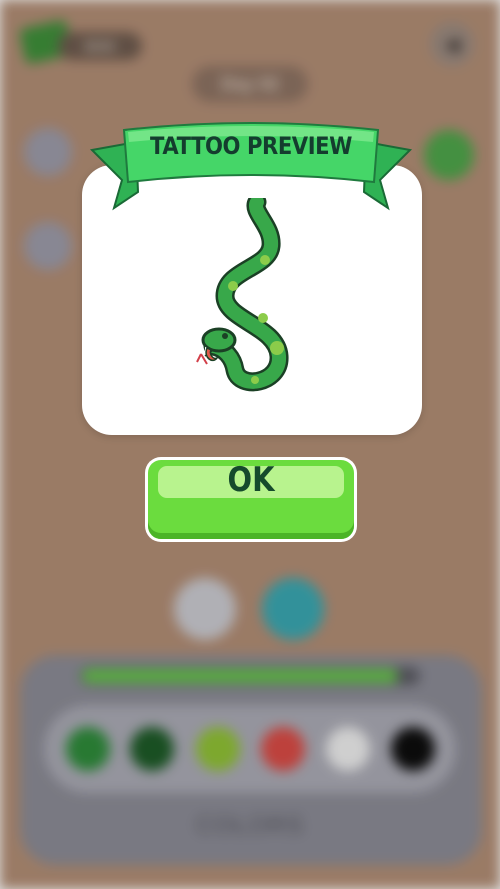  What do you see at coordinates (242, 295) in the screenshot?
I see `snake-tattoo-icon` at bounding box center [242, 295].